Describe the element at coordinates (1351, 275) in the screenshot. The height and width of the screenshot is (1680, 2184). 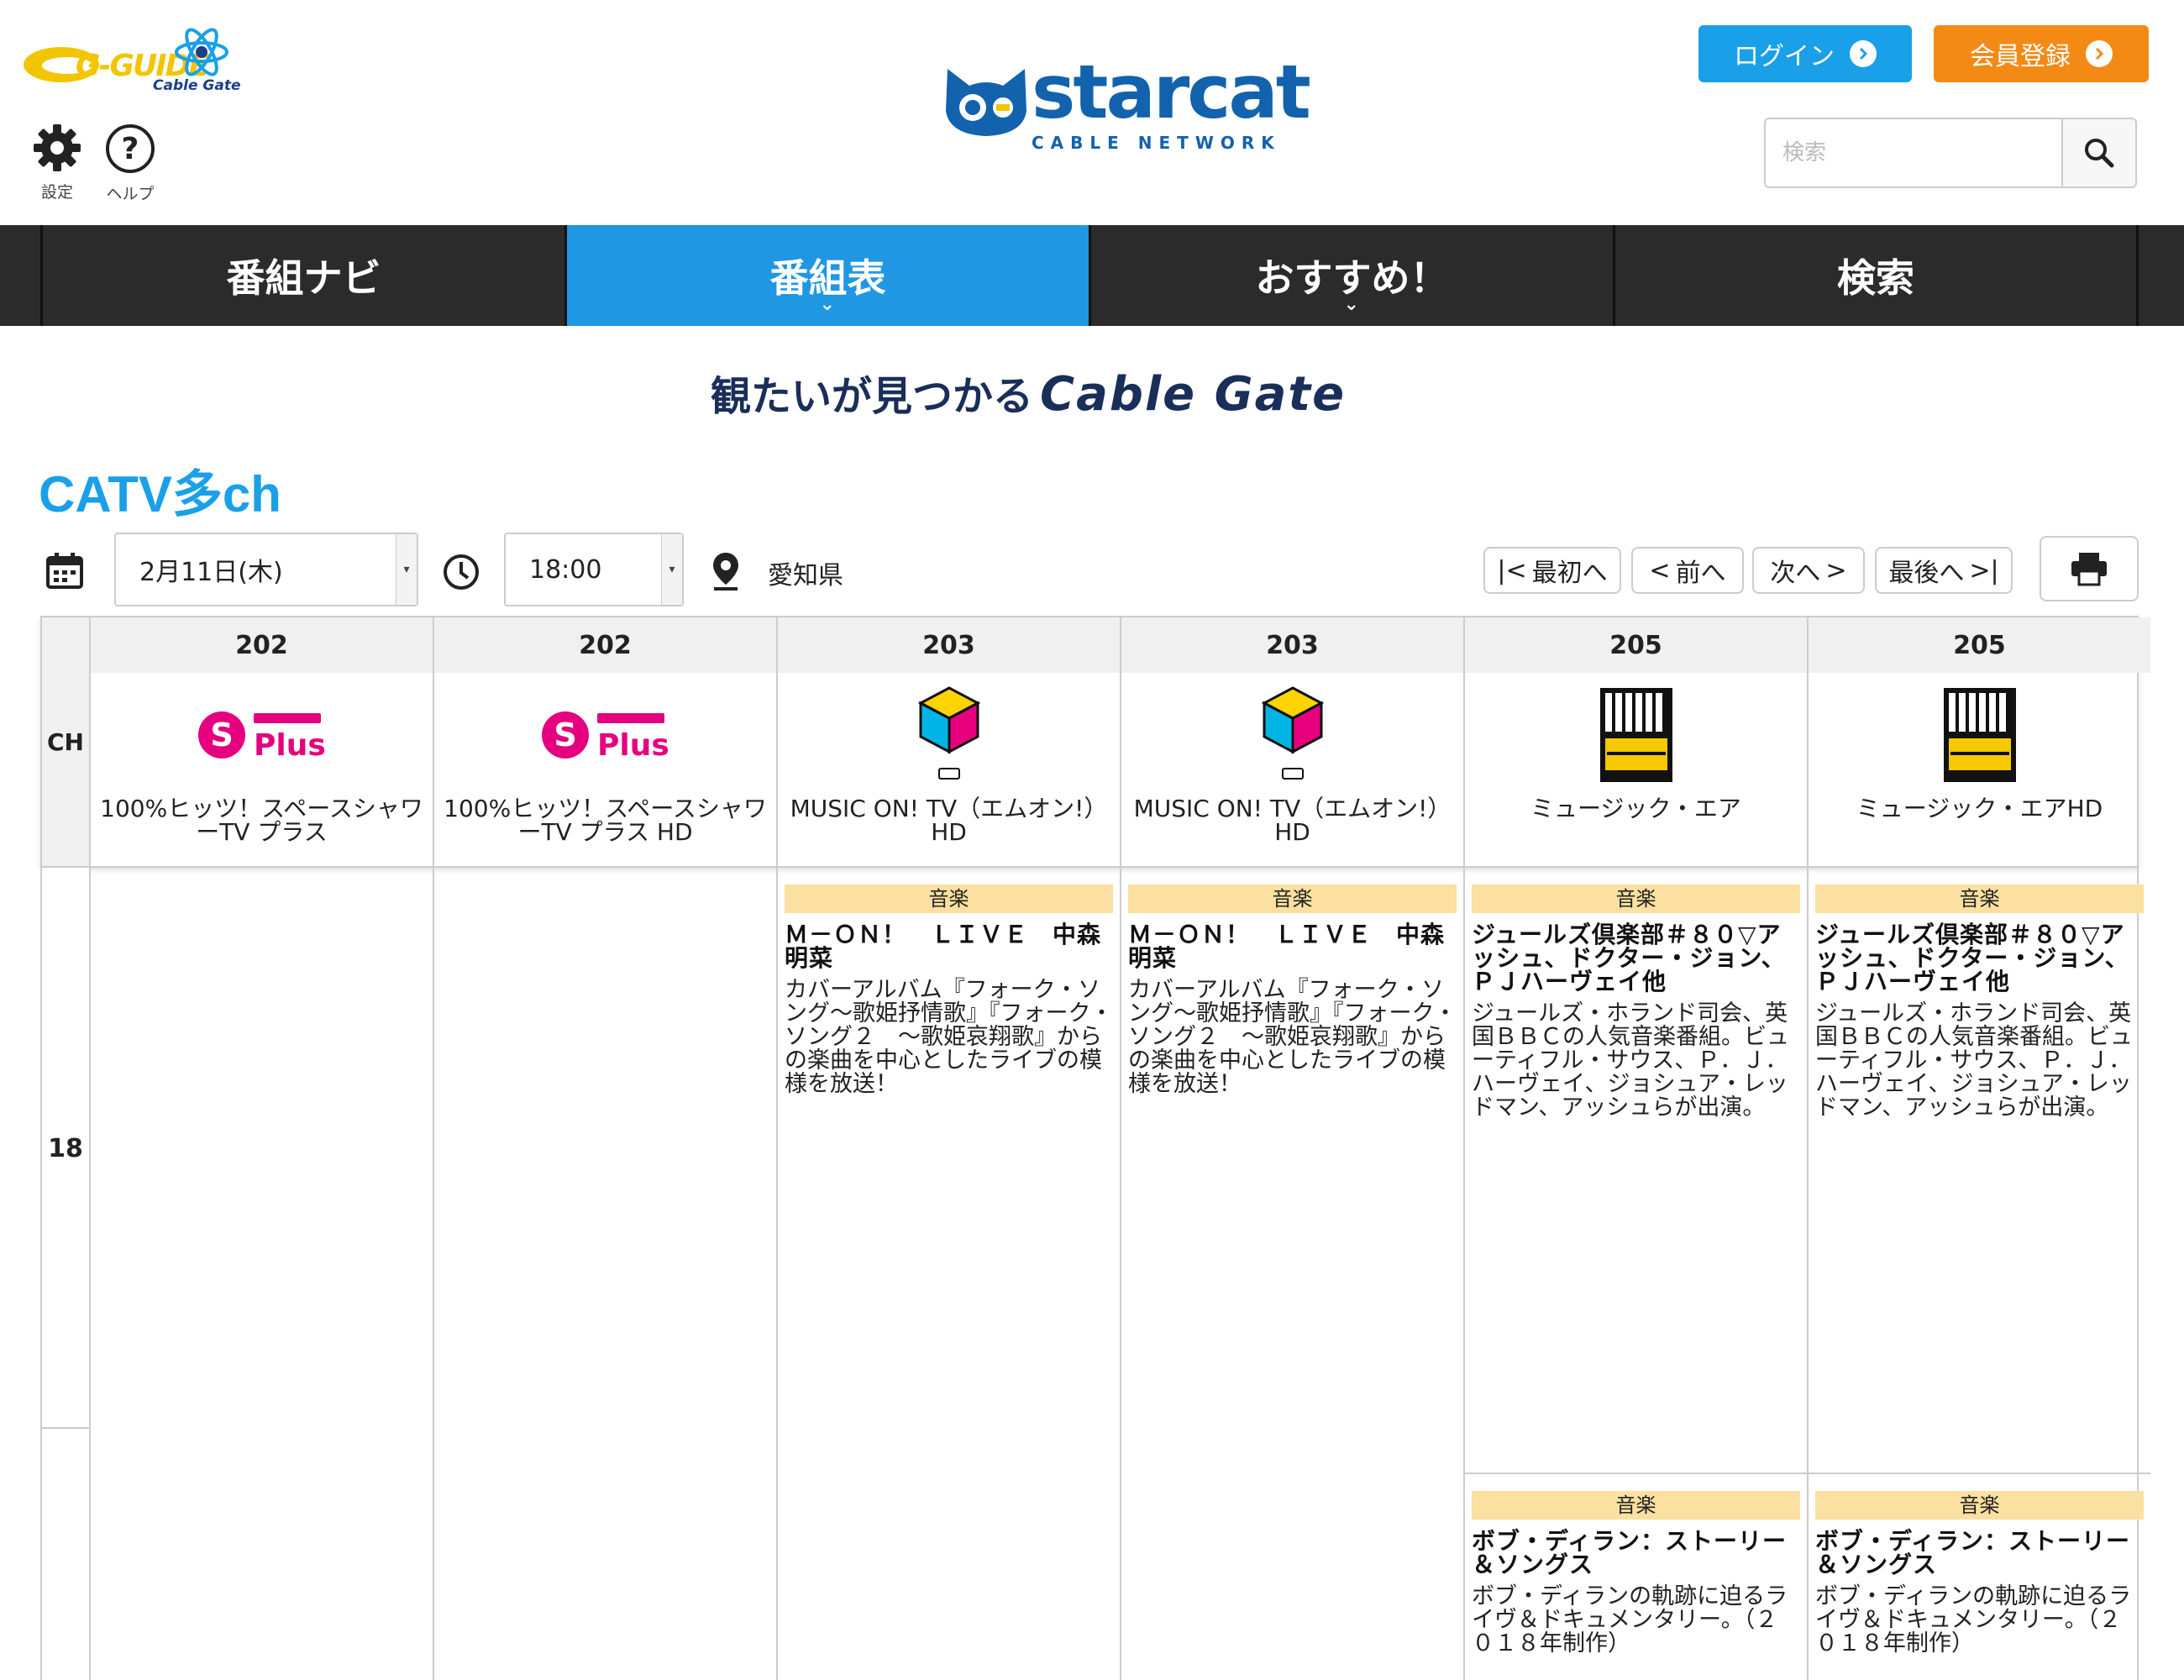
I see `nav-item-recommend: おすすめ！ ⌄` at that location.